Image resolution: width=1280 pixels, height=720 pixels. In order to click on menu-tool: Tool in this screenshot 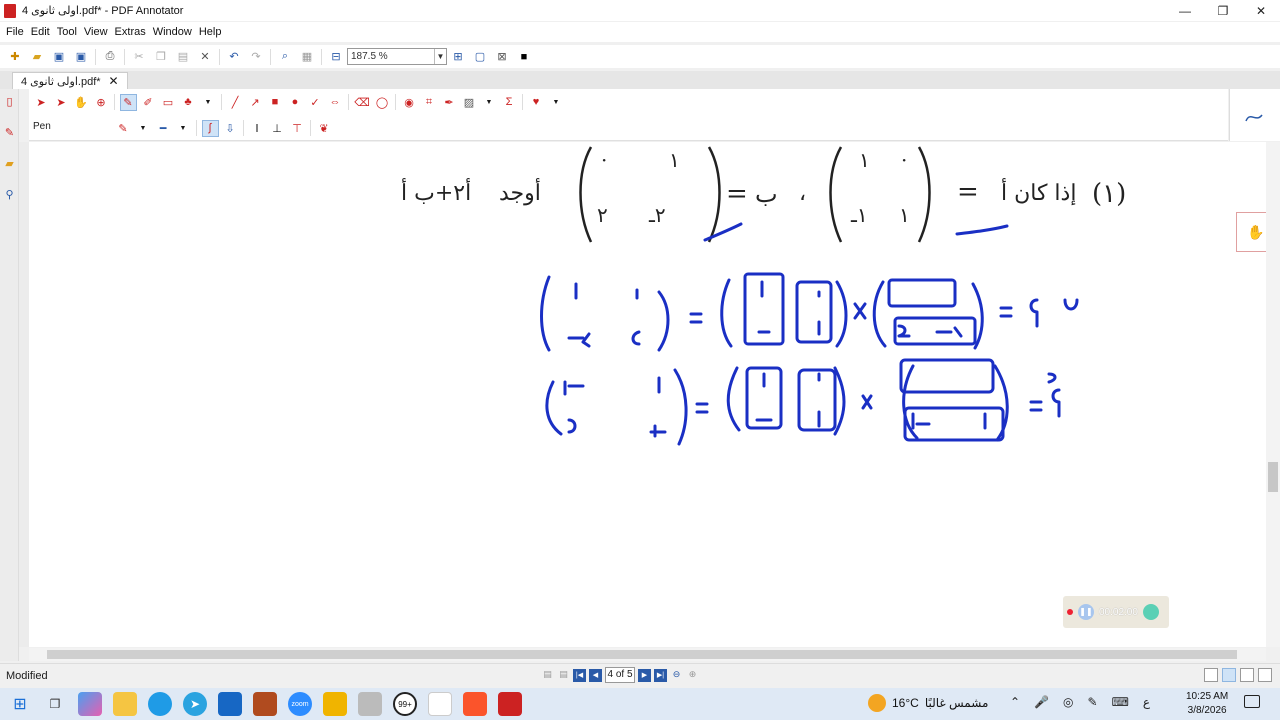, I will do `click(67, 32)`.